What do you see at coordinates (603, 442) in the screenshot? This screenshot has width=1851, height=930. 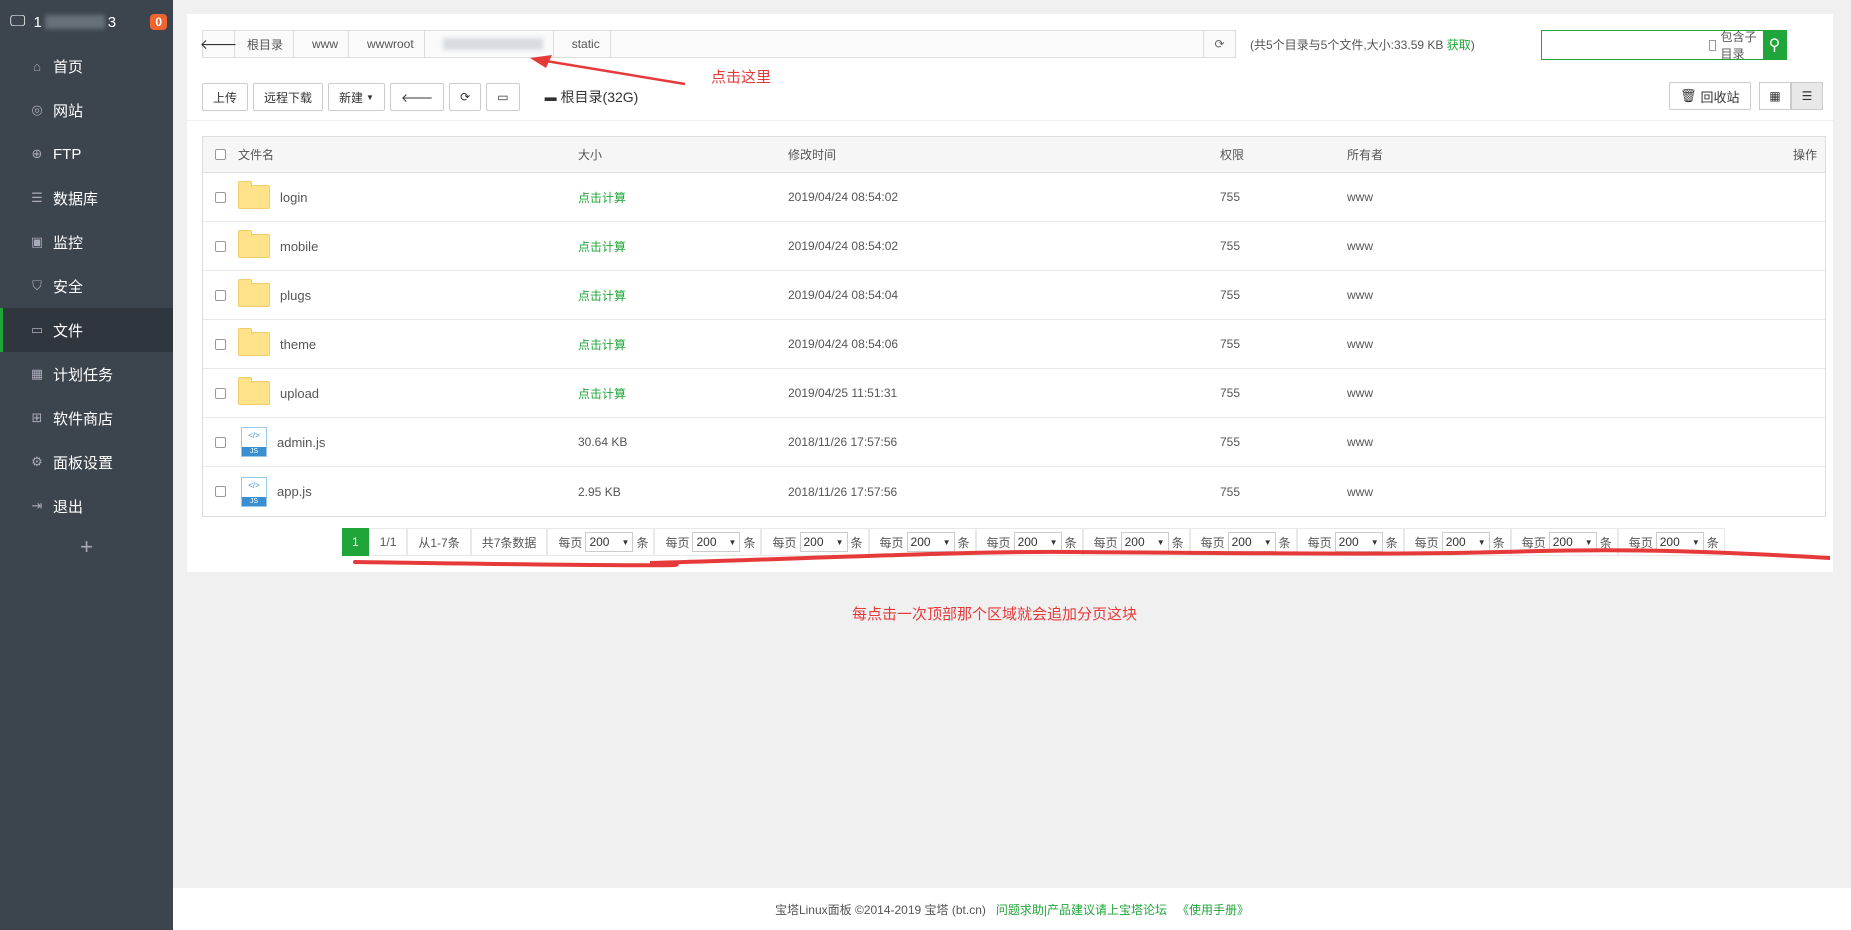 I see `file-size: 30.64 KB` at bounding box center [603, 442].